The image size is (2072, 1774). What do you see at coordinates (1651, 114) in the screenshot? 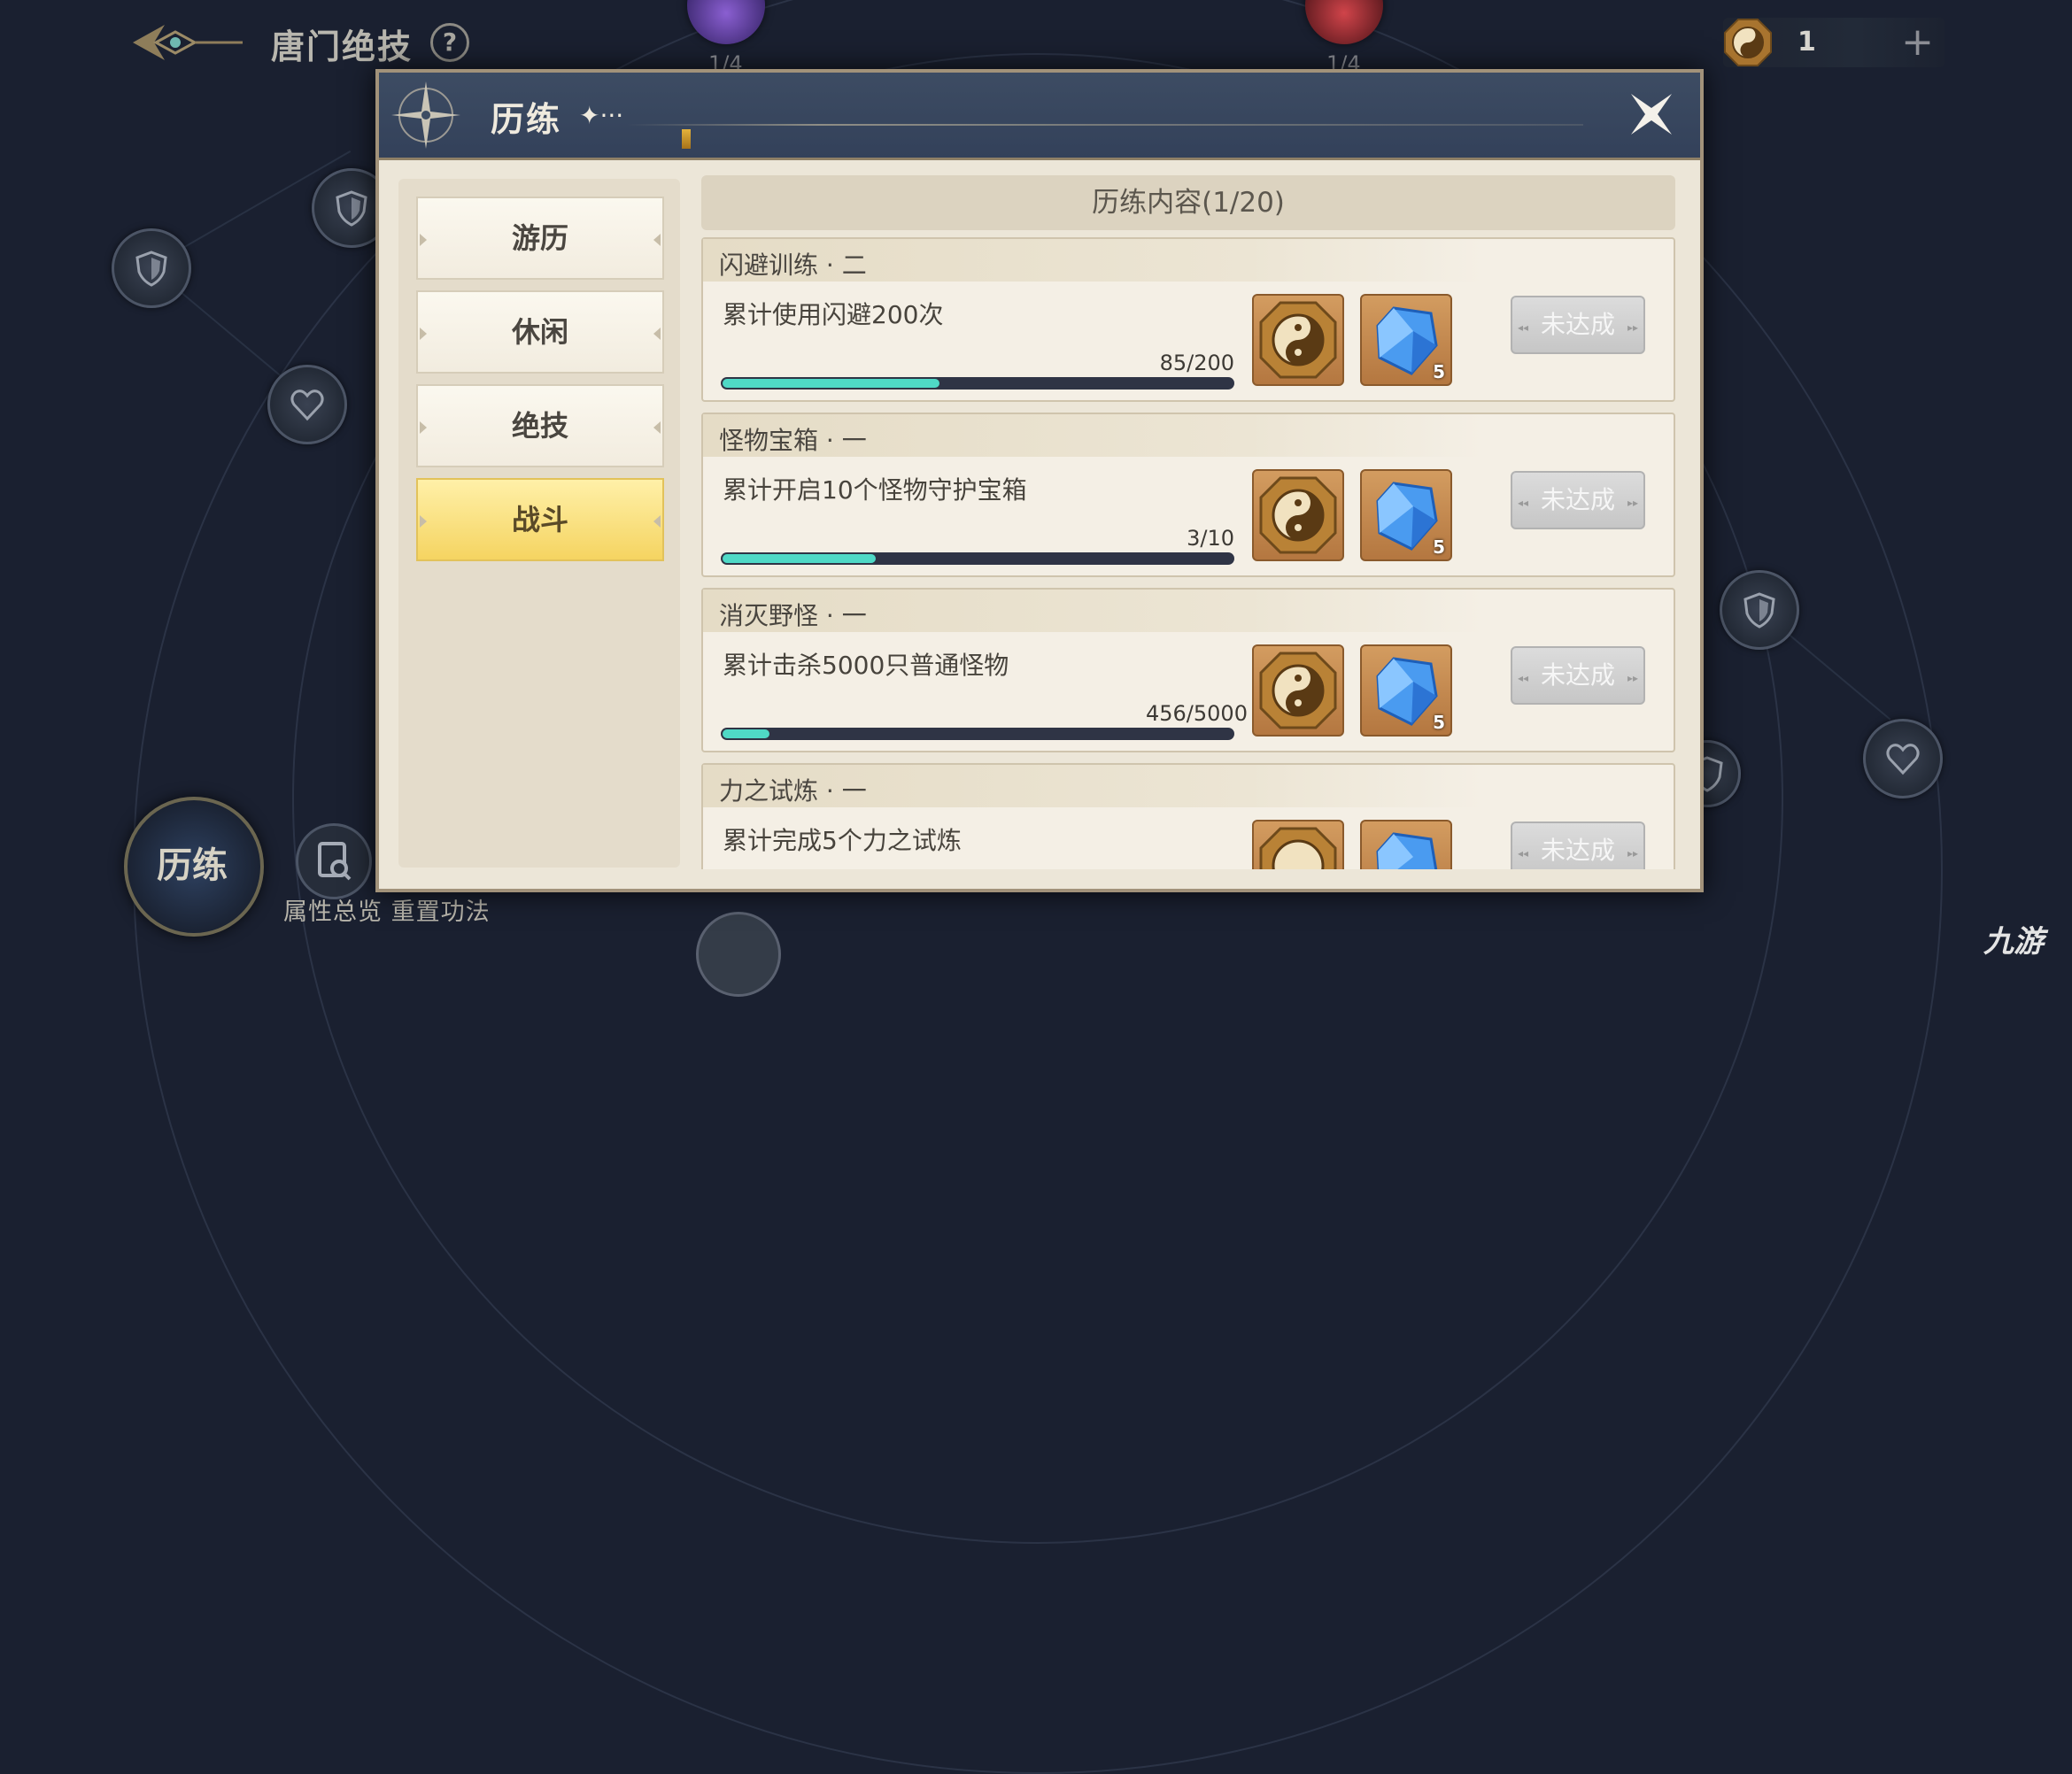
I see `close-icon` at bounding box center [1651, 114].